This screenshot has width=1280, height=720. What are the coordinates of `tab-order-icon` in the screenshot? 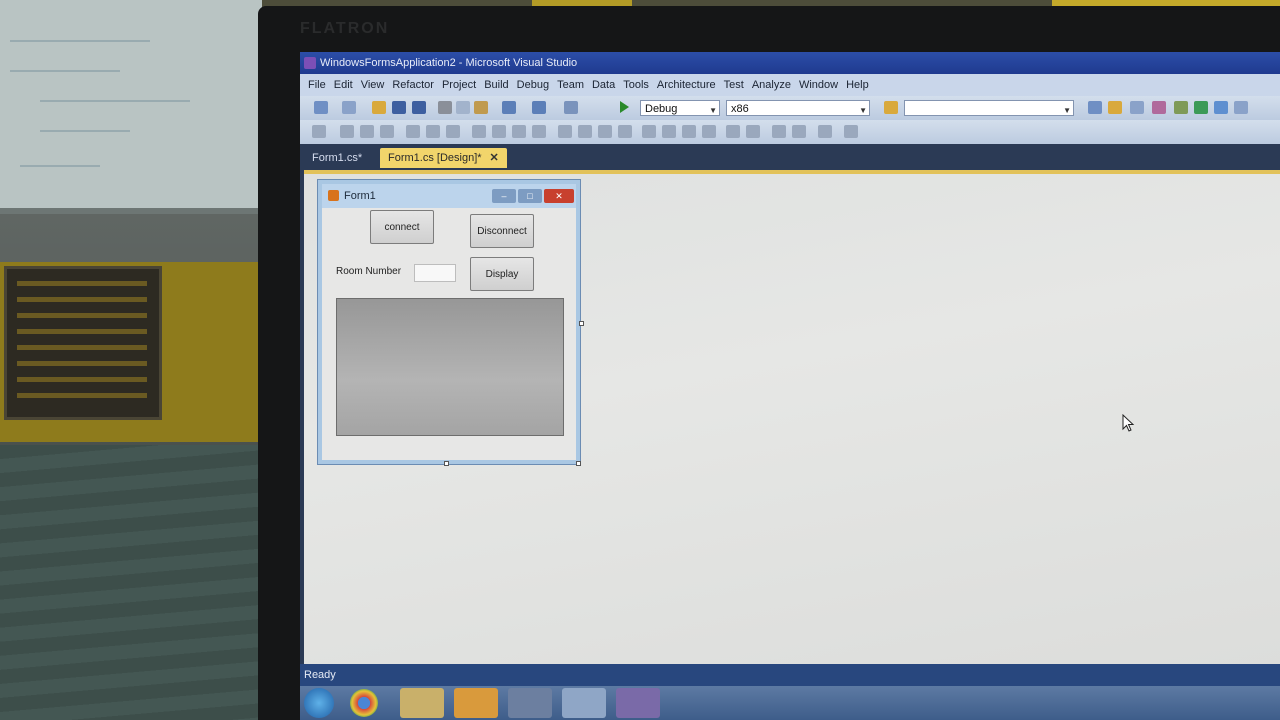 It's located at (825, 131).